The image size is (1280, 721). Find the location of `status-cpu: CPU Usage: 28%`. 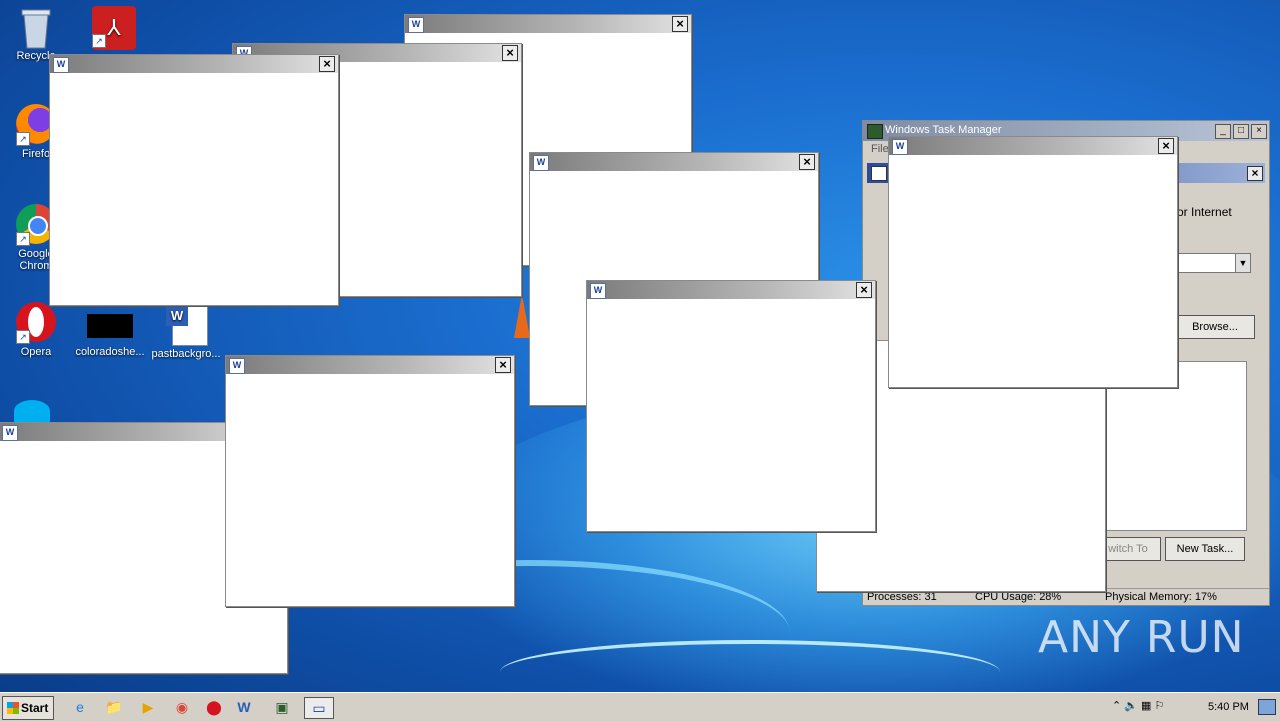

status-cpu: CPU Usage: 28% is located at coordinates (1018, 597).